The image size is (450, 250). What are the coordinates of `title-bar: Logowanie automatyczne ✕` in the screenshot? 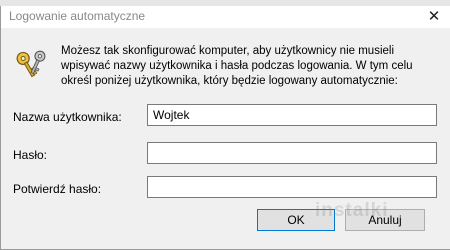 It's located at (225, 17).